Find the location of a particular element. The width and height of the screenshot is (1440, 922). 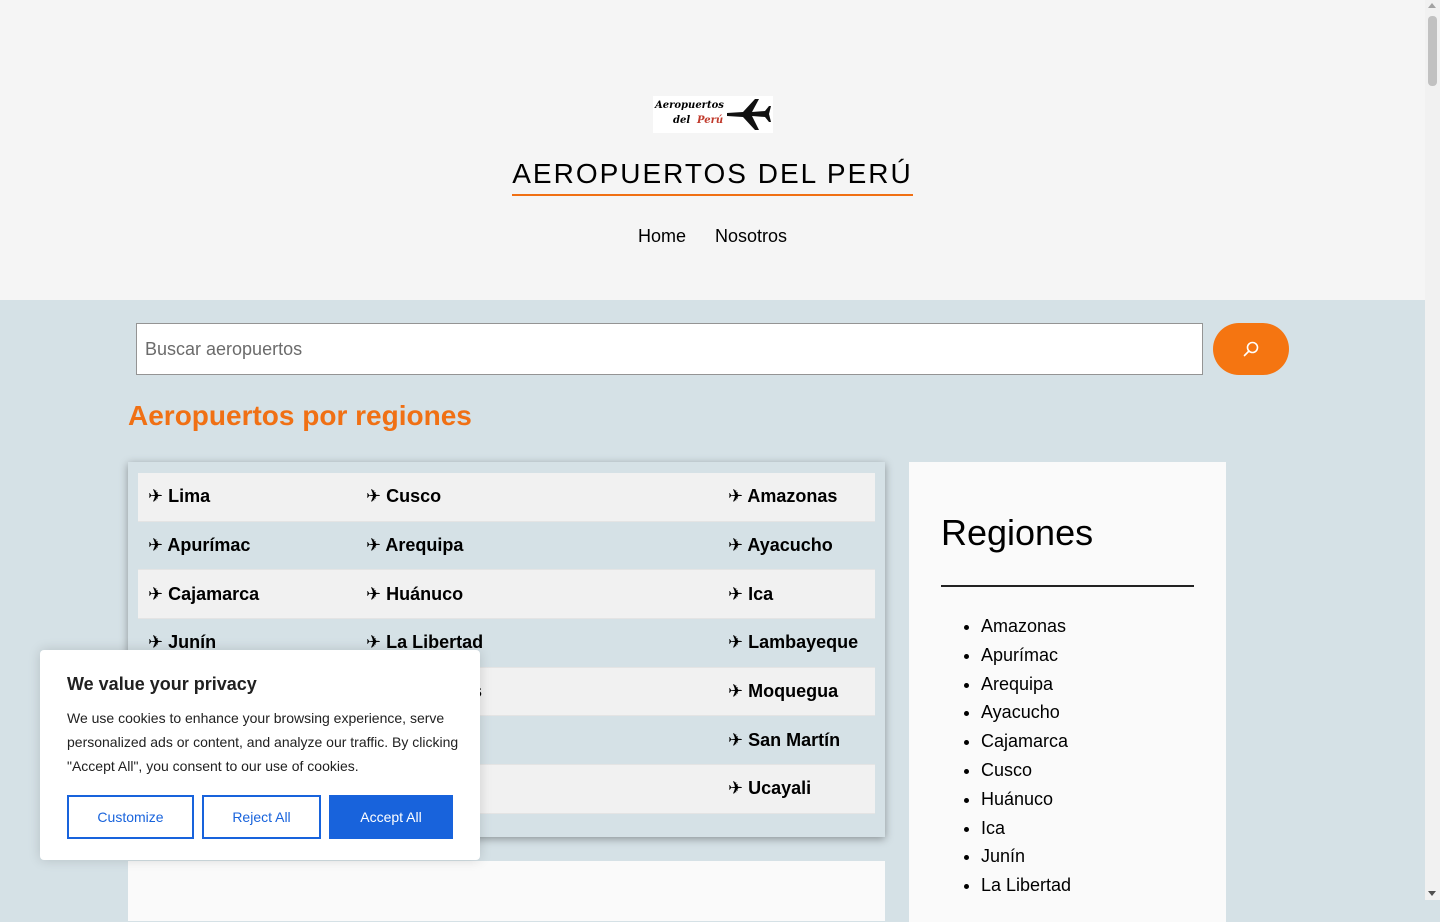

logo-line-2: del is located at coordinates (682, 120).